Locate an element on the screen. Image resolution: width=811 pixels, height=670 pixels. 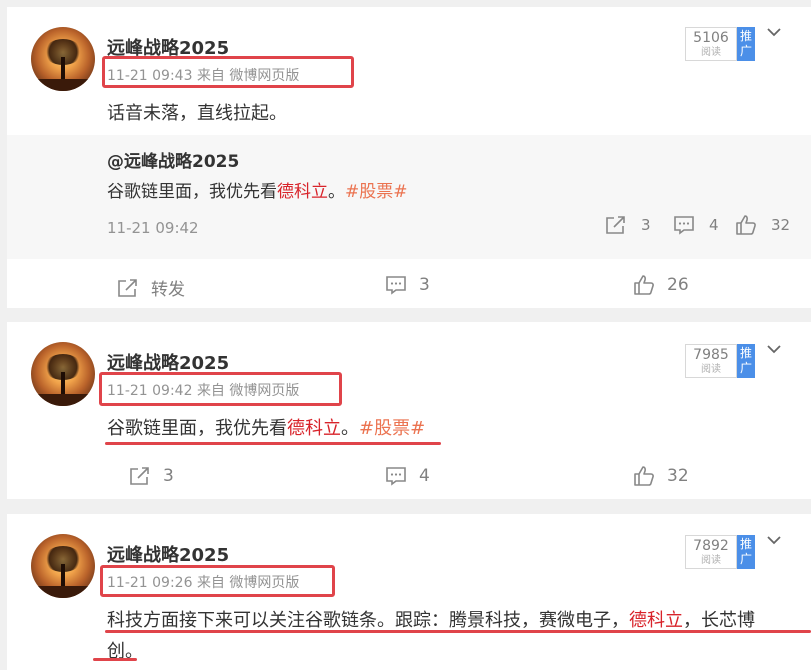
view-count-badge: 7892 阅读 推广 is located at coordinates (720, 552).